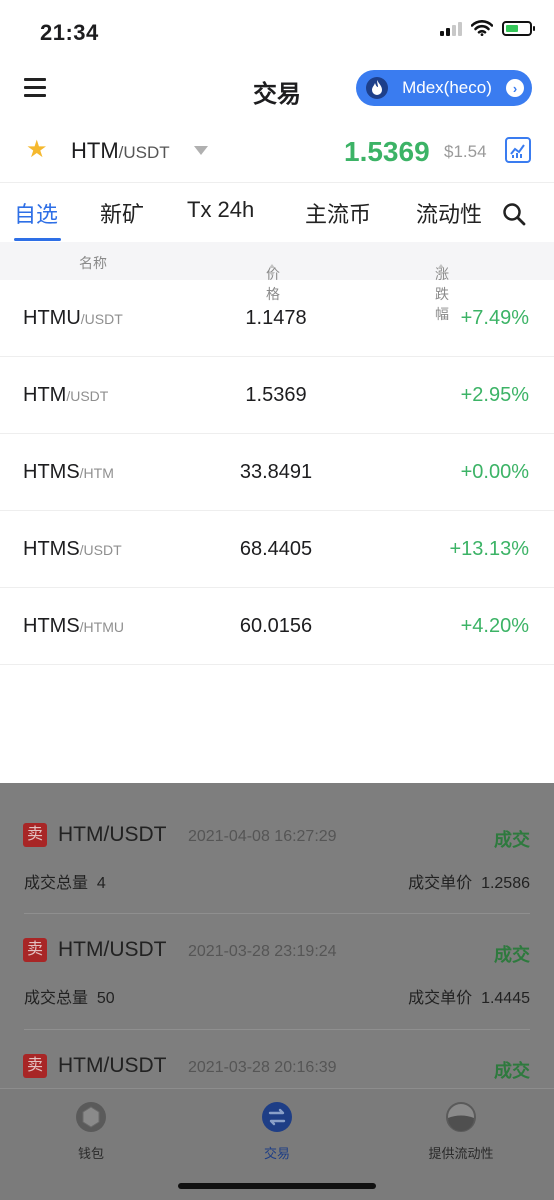 This screenshot has width=554, height=1200. What do you see at coordinates (101, 627) in the screenshot?
I see `row-quote: /HTMU` at bounding box center [101, 627].